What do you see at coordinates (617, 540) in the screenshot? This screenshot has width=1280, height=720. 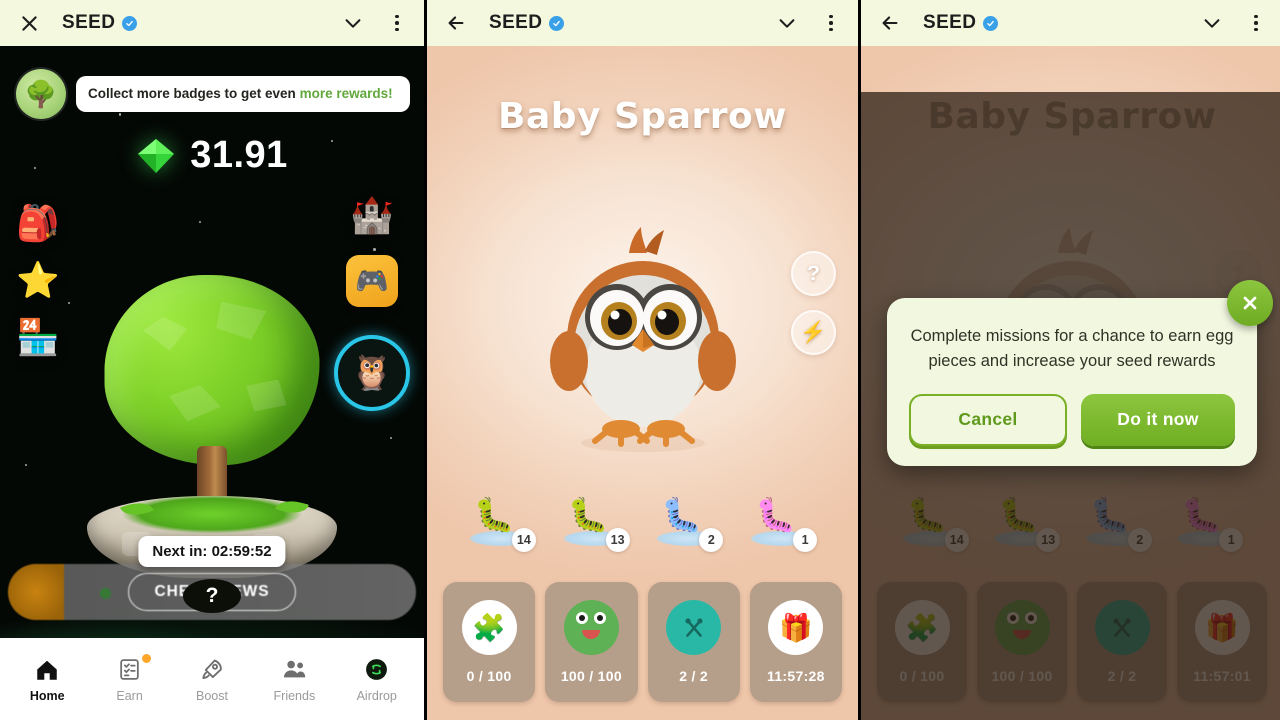 I see `worm-count: 13` at bounding box center [617, 540].